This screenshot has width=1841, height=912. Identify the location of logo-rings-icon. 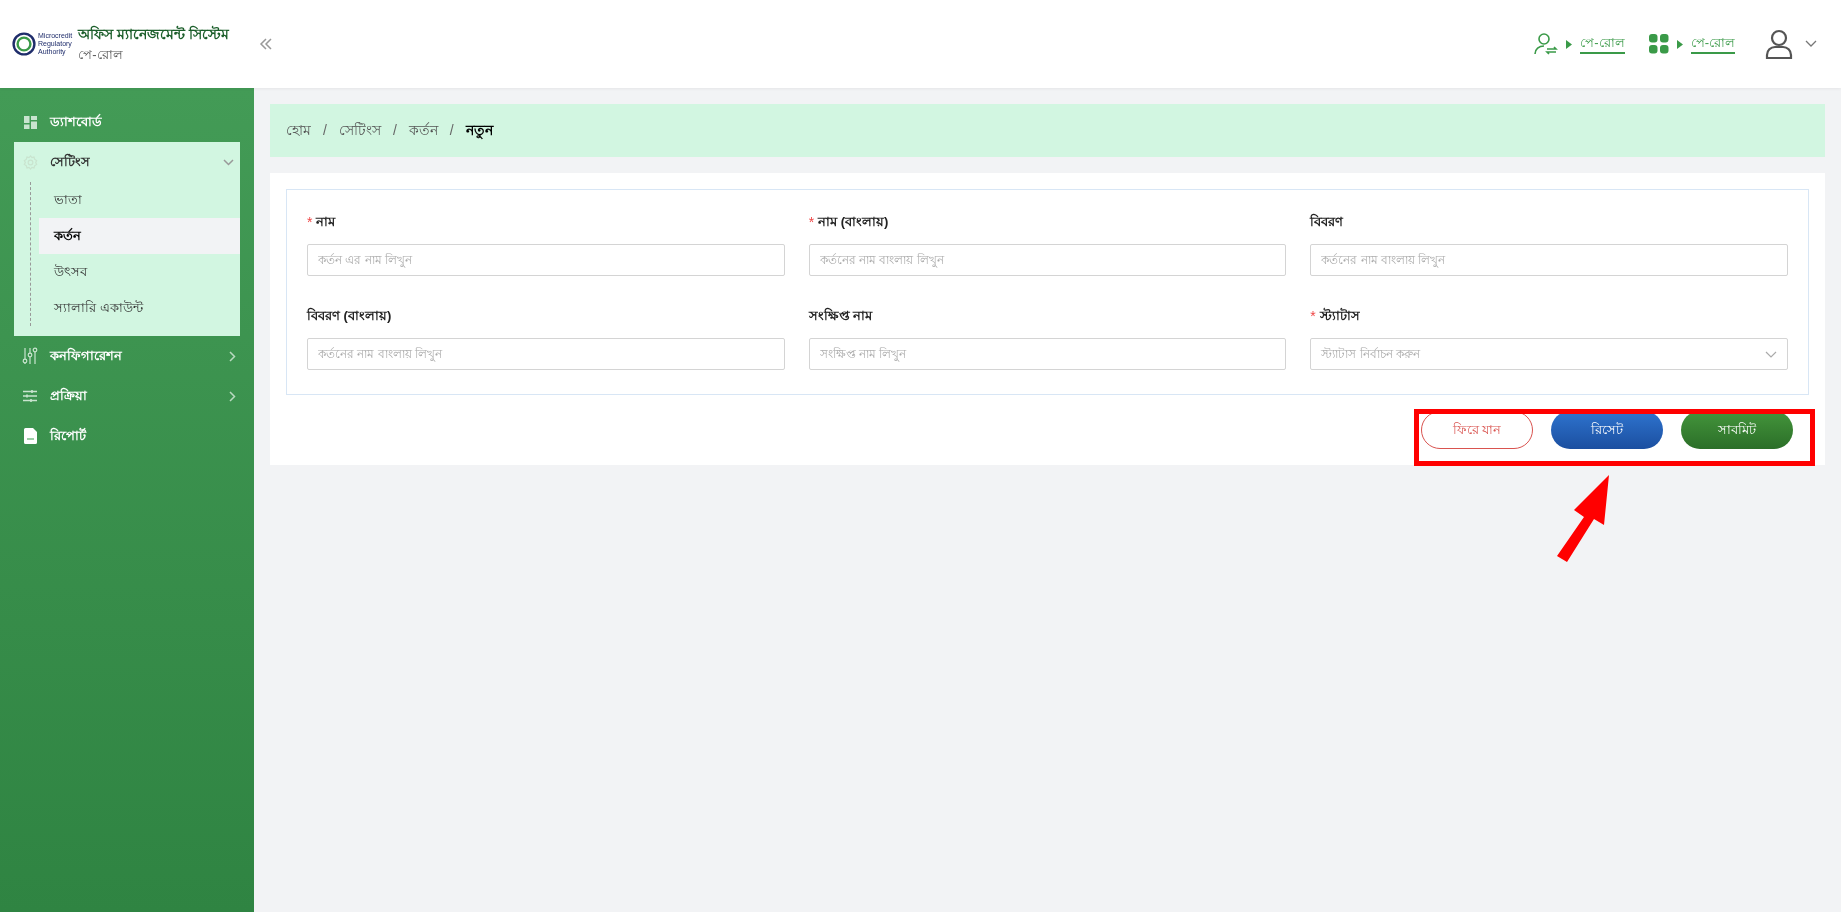
(24, 44).